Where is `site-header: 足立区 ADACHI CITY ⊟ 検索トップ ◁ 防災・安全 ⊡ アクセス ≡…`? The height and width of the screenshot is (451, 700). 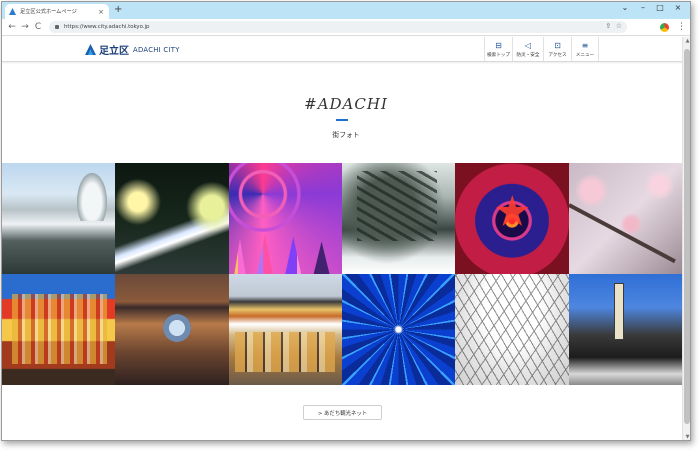 site-header: 足立区 ADACHI CITY ⊟ 検索トップ ◁ 防災・安全 ⊡ アクセス ≡… is located at coordinates (346, 49).